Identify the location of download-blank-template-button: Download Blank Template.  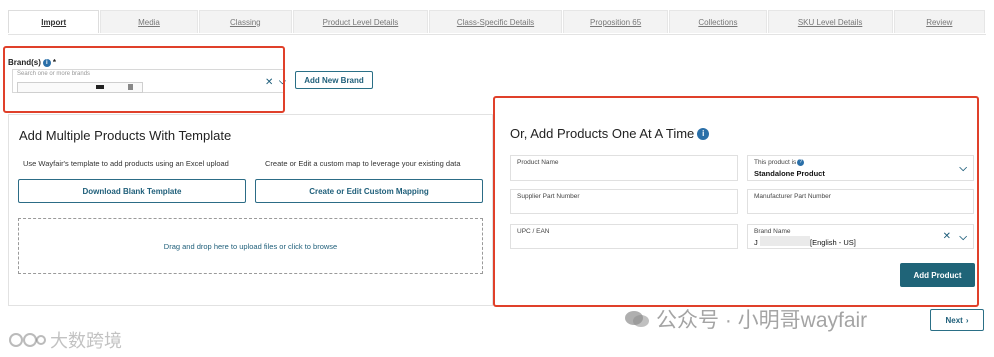
(132, 191).